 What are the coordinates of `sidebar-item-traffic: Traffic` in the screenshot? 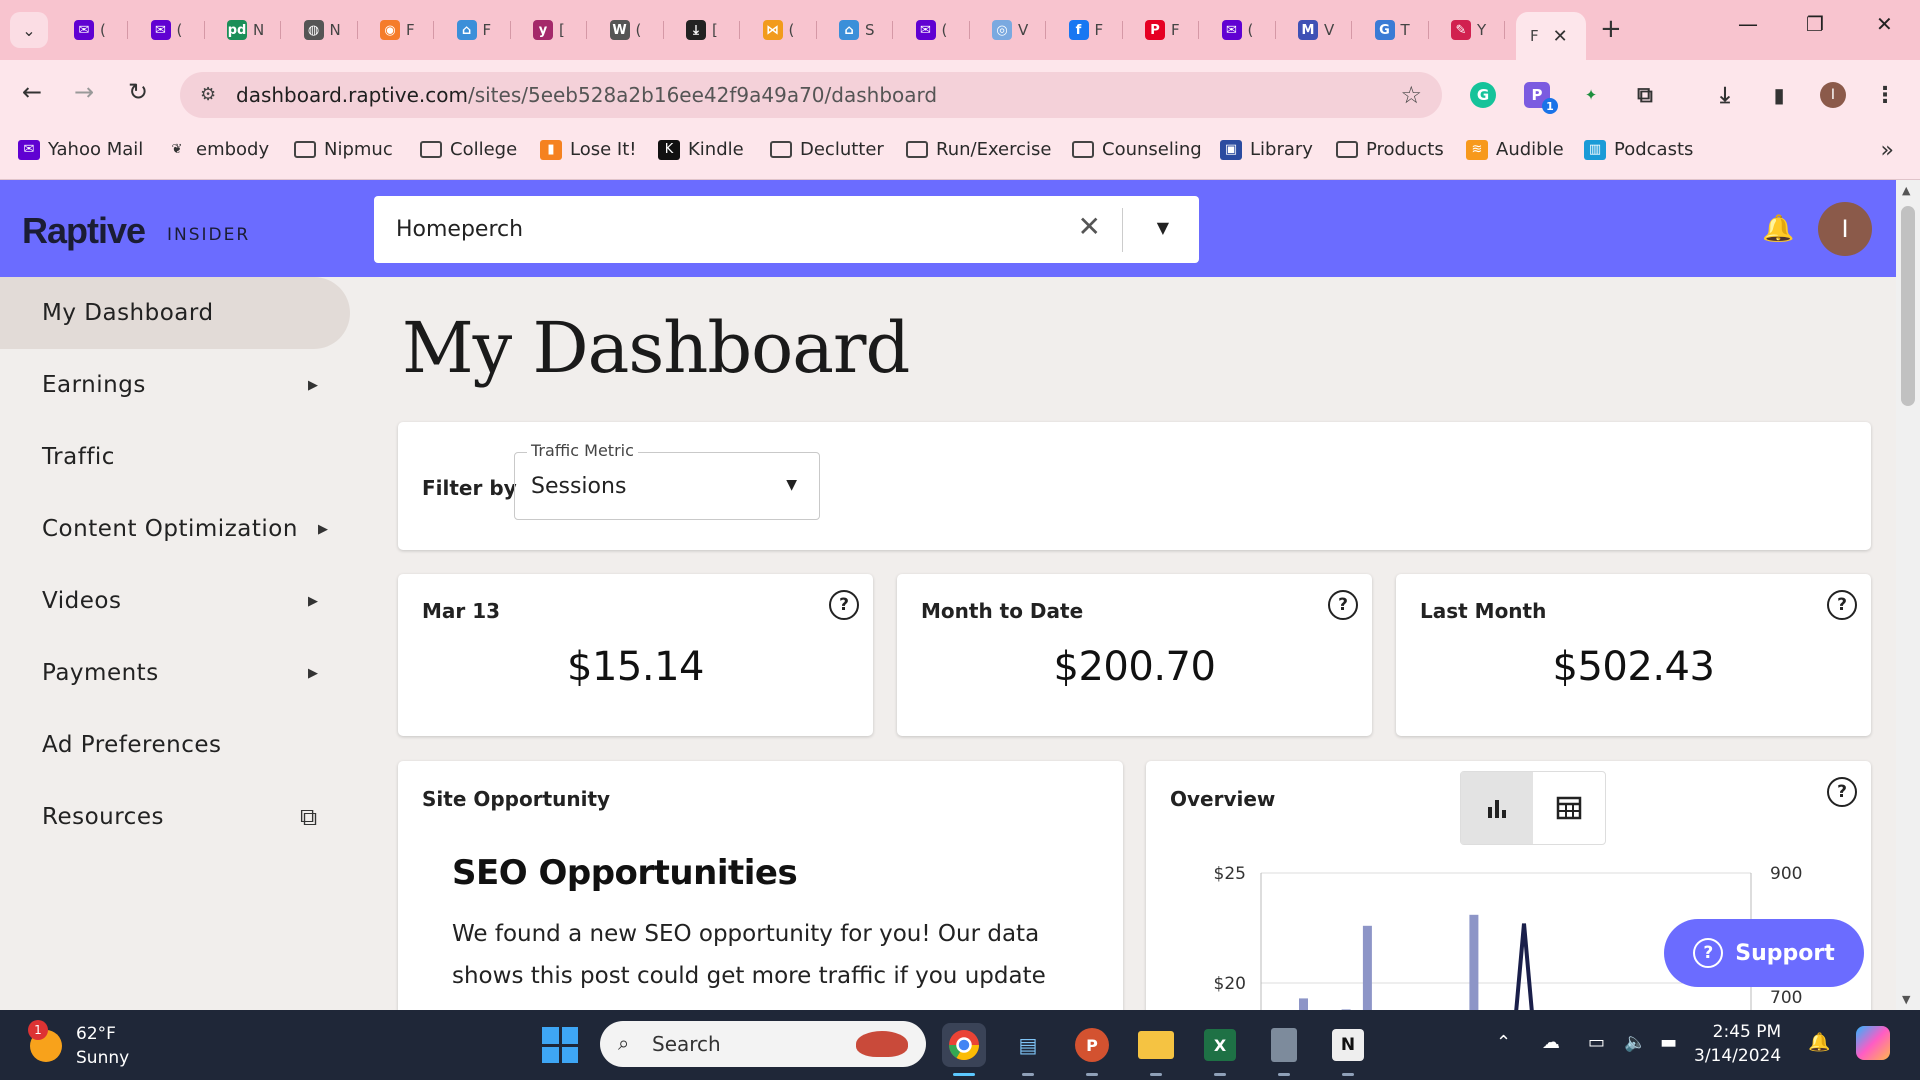 It's located at (175, 457).